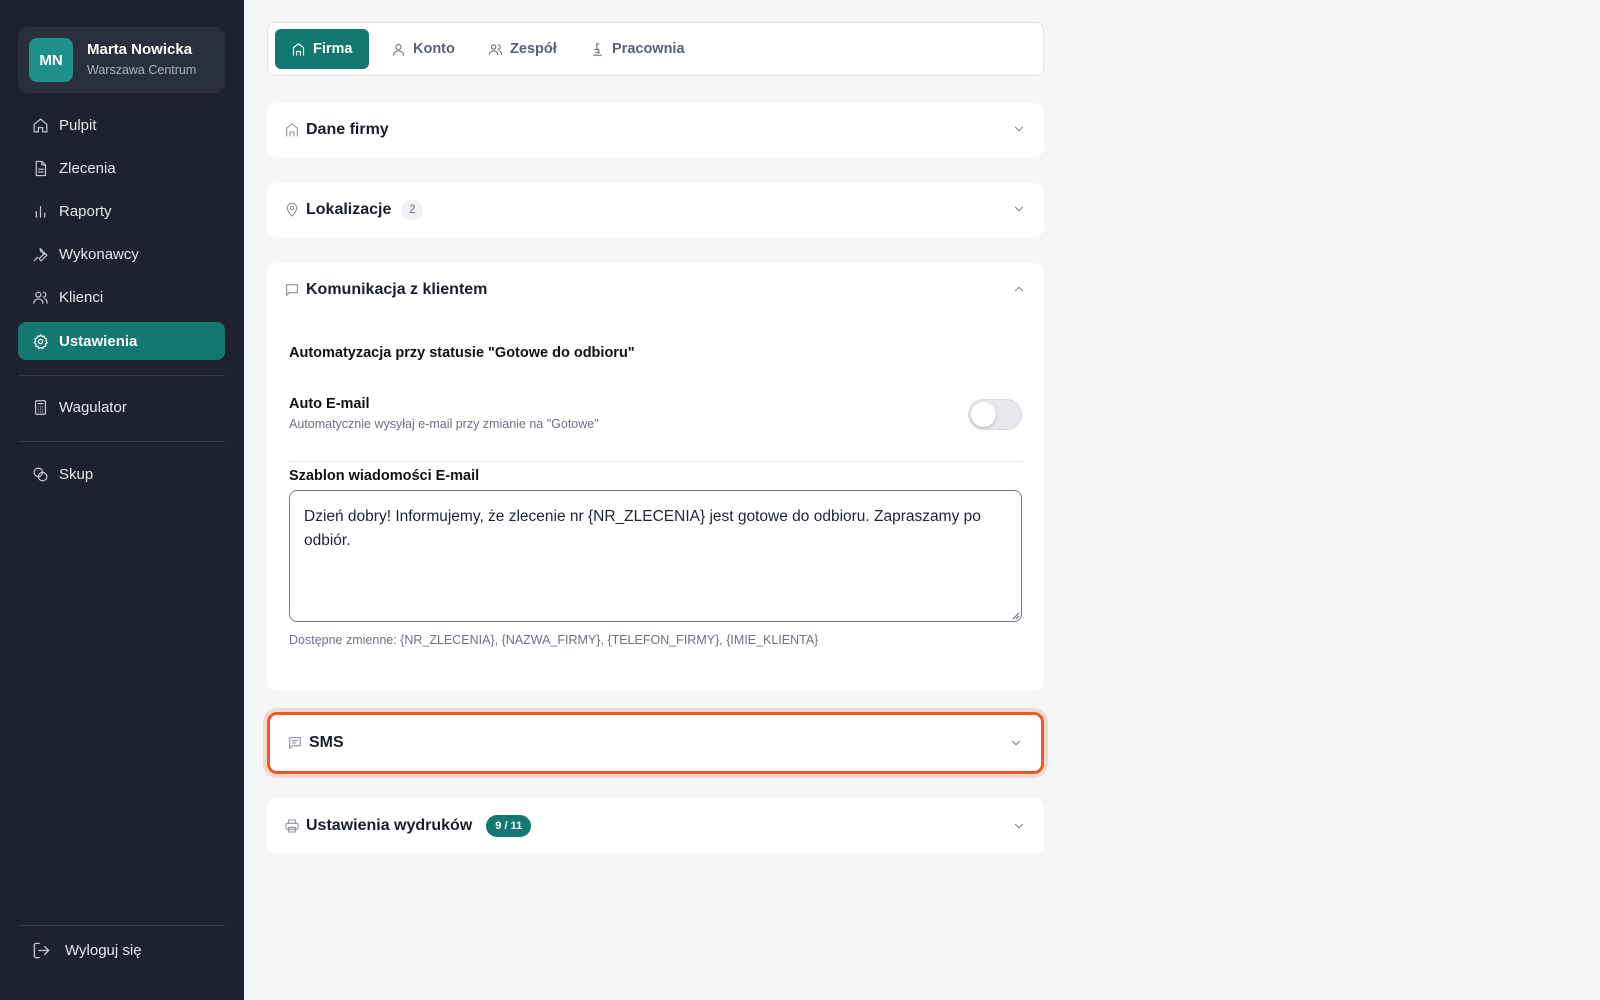 The image size is (1600, 1000). Describe the element at coordinates (98, 341) in the screenshot. I see `sidebar-item-label: Ustawienia` at that location.